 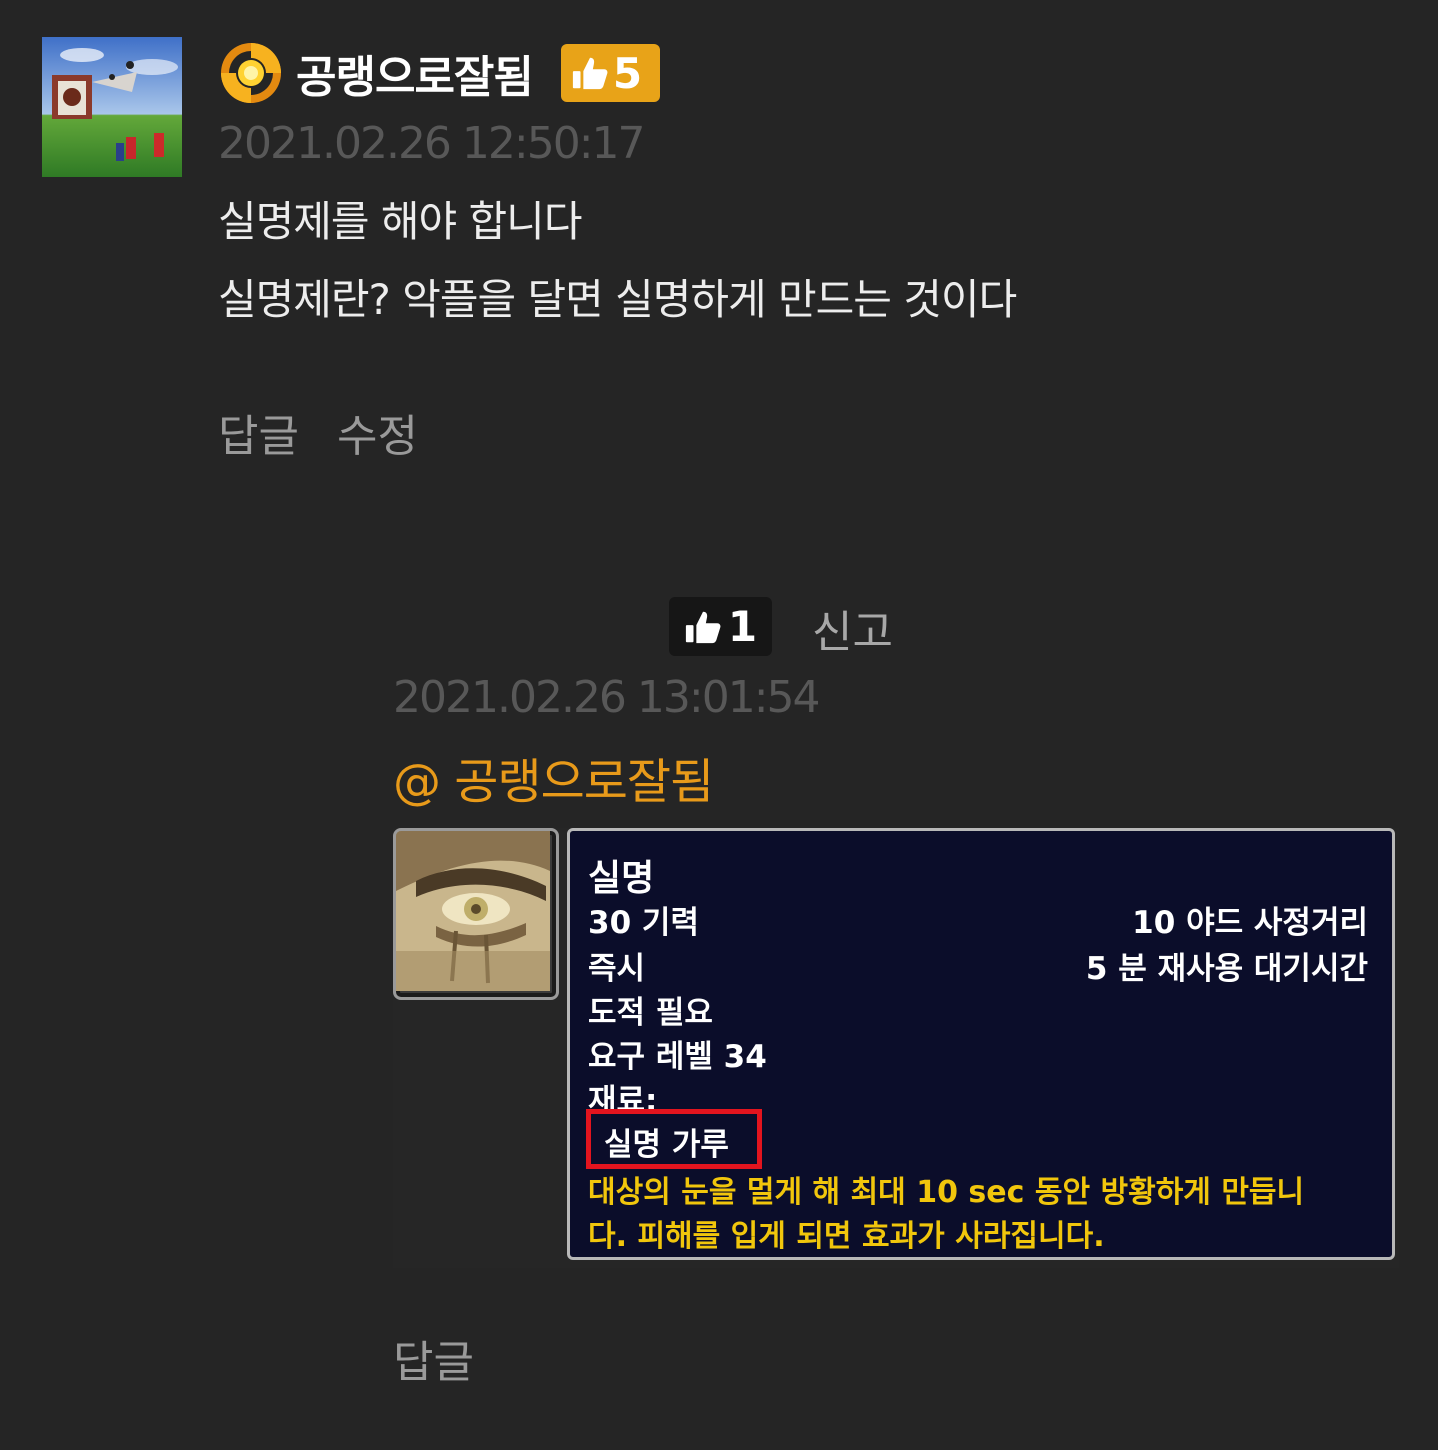 I want to click on author-name: 공랭으로잘됨, so click(x=415, y=73).